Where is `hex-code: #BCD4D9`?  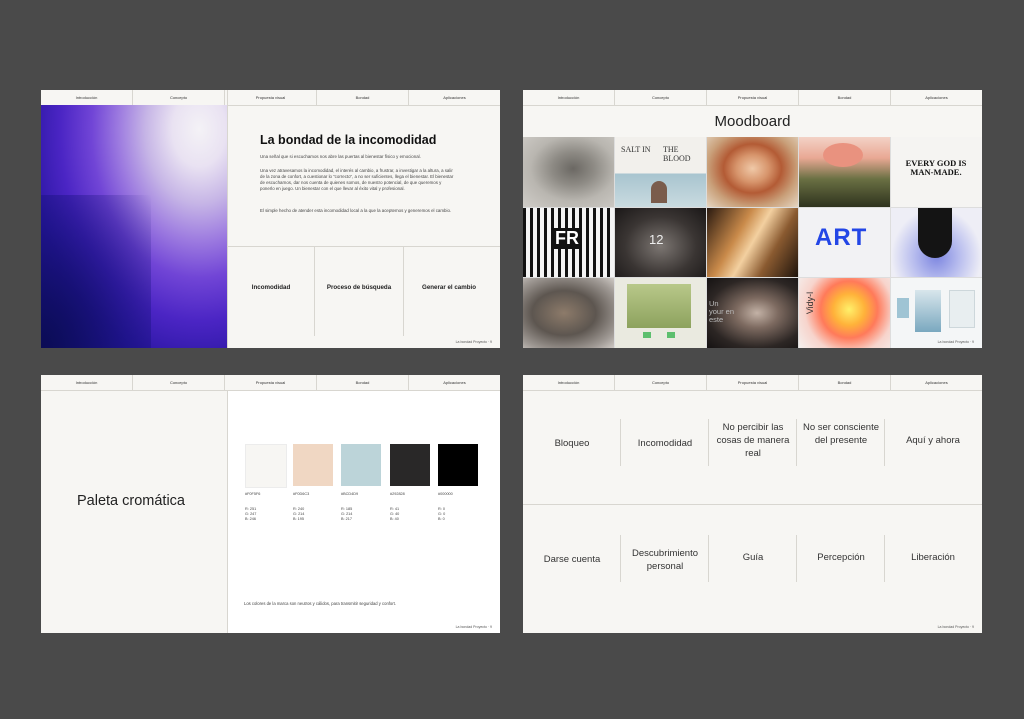 hex-code: #BCD4D9 is located at coordinates (350, 494).